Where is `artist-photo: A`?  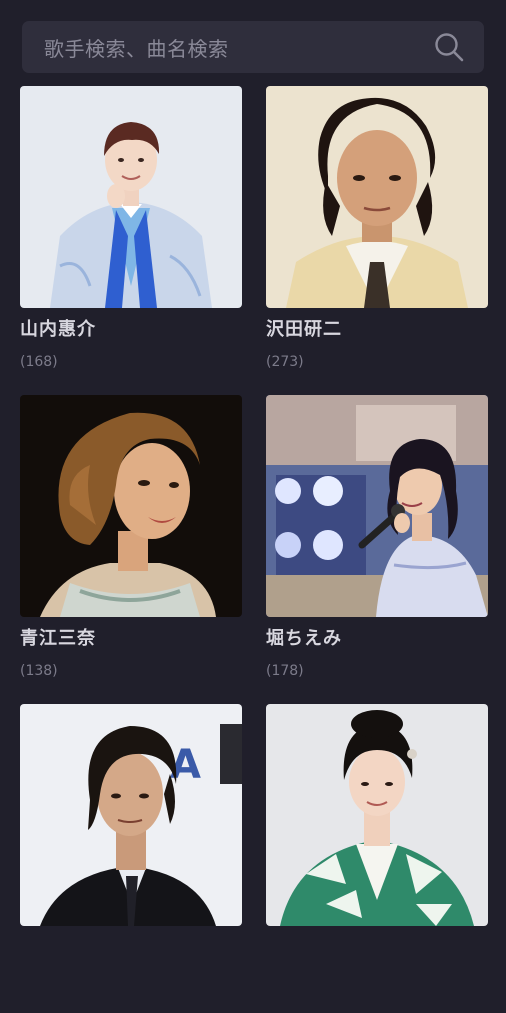 artist-photo: A is located at coordinates (131, 815).